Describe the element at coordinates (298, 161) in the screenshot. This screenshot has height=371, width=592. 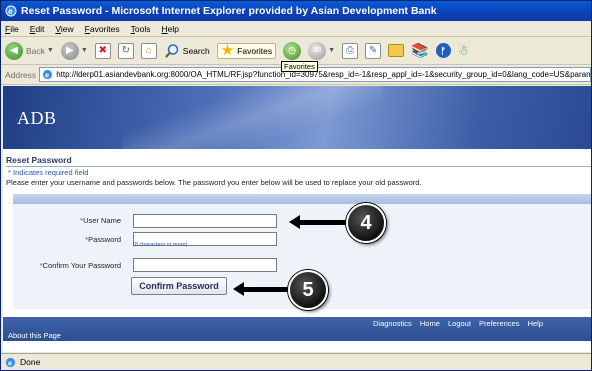
I see `page-title: Reset Password` at that location.